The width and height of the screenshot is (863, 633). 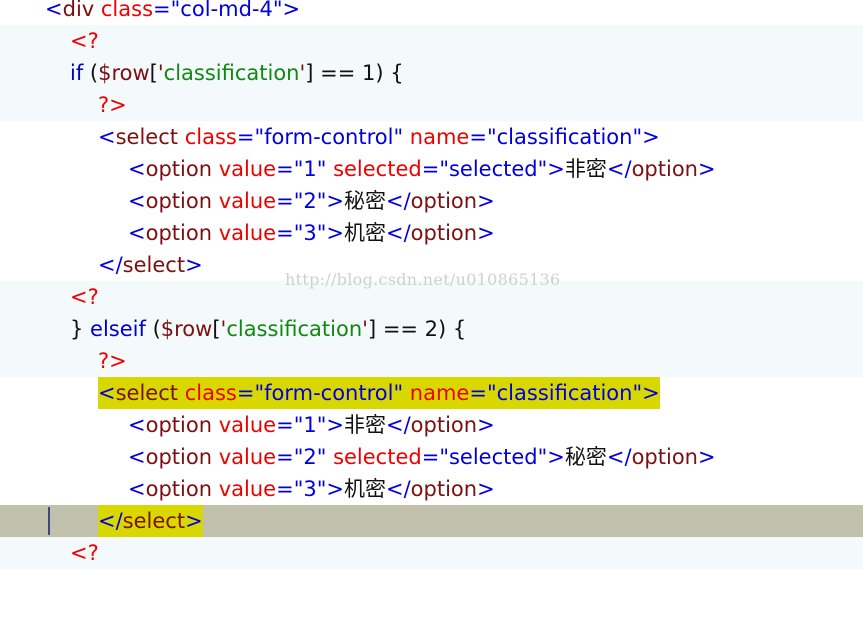 What do you see at coordinates (431, 73) in the screenshot?
I see `code-line: if ($row['classification'] == 1) {` at bounding box center [431, 73].